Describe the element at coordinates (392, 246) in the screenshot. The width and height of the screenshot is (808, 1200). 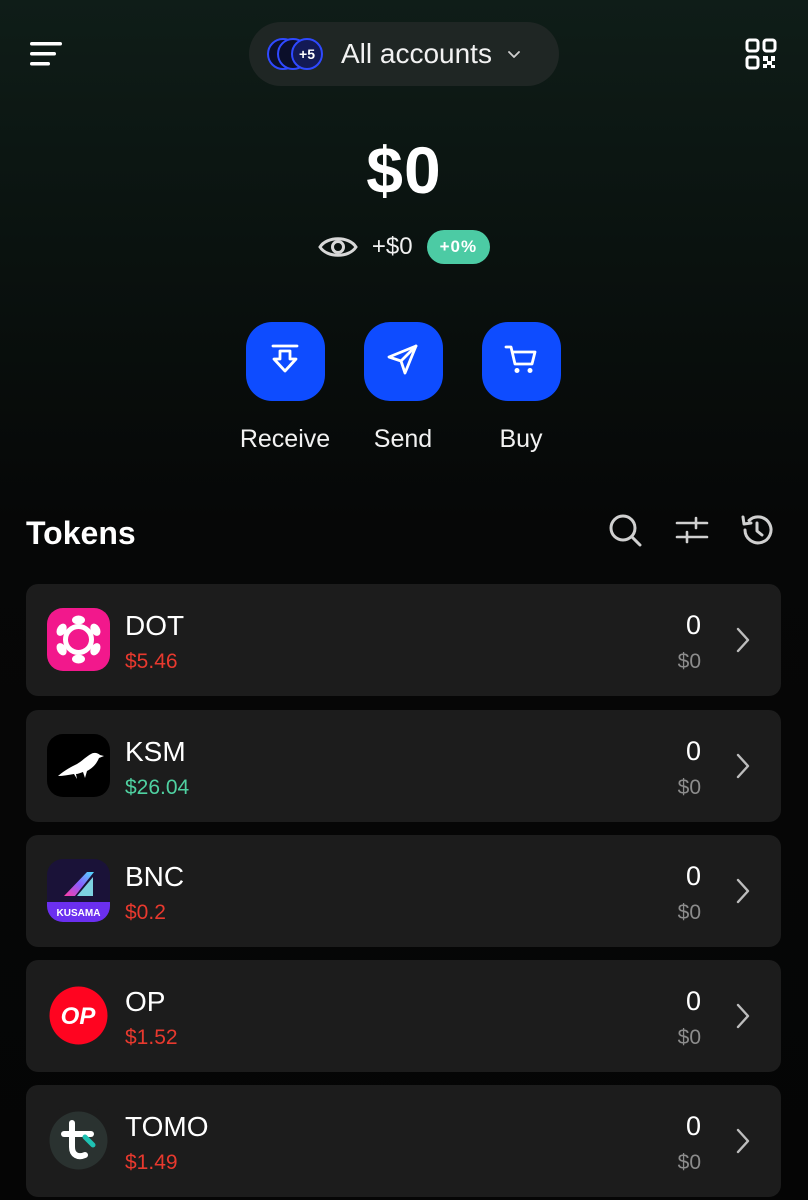
I see `balance-change-amount: +$0` at that location.